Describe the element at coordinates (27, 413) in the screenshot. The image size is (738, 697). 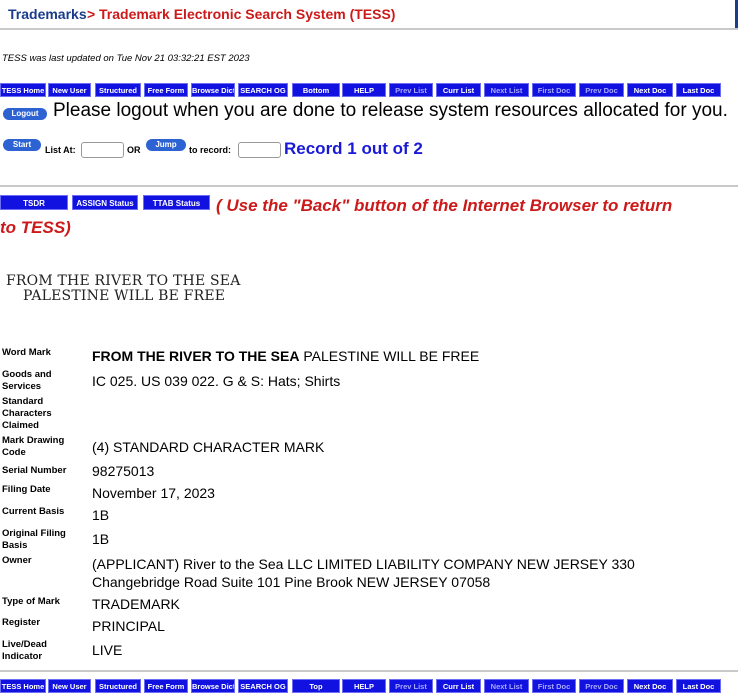
I see `standard-characters-label: Standard Characters Claimed` at that location.